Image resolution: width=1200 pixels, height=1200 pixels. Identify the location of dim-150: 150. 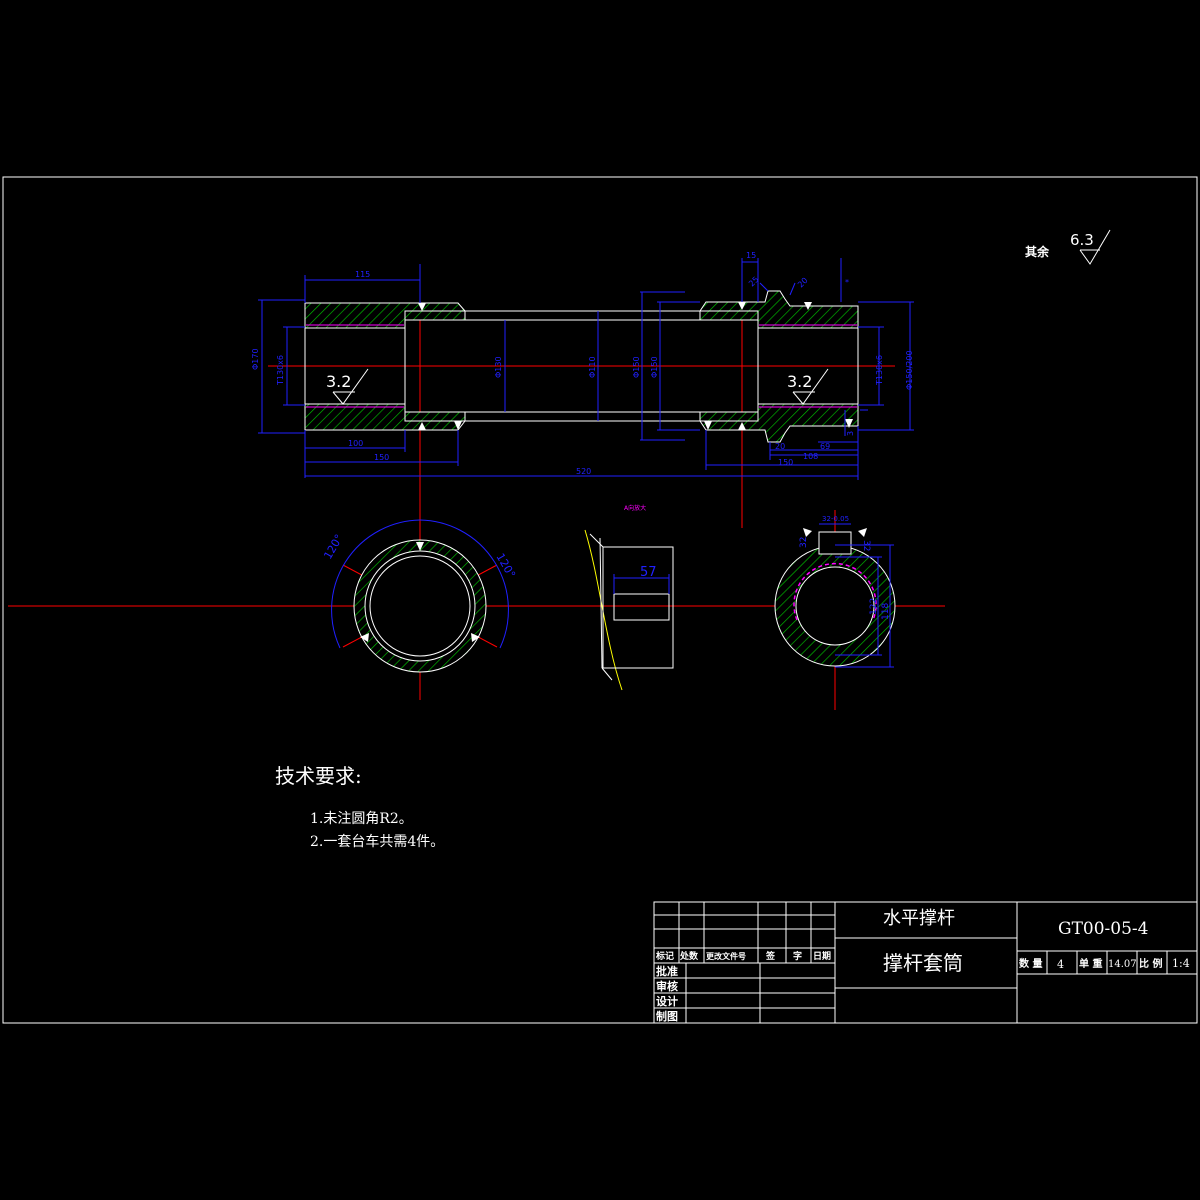
(381, 457).